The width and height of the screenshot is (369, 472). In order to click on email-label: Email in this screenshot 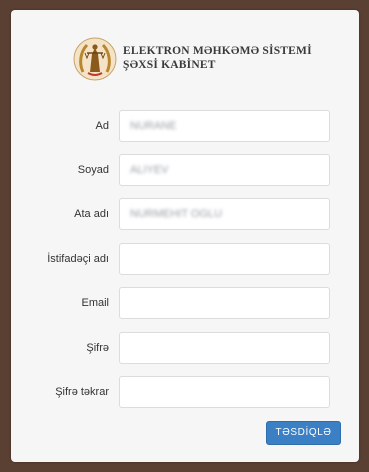, I will do `click(95, 303)`.